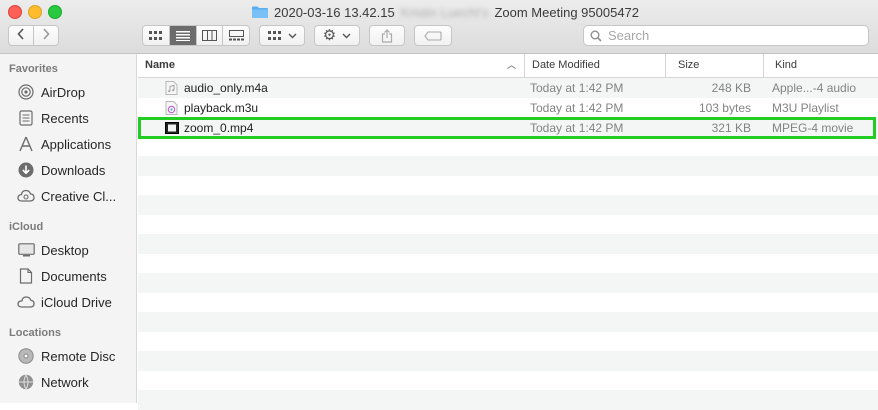 This screenshot has height=410, width=878. I want to click on gallery-icon, so click(236, 35).